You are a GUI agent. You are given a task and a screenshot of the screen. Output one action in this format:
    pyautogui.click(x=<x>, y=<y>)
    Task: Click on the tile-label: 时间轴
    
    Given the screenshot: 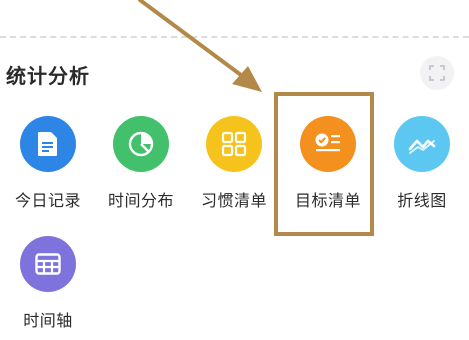 What is the action you would take?
    pyautogui.click(x=48, y=320)
    